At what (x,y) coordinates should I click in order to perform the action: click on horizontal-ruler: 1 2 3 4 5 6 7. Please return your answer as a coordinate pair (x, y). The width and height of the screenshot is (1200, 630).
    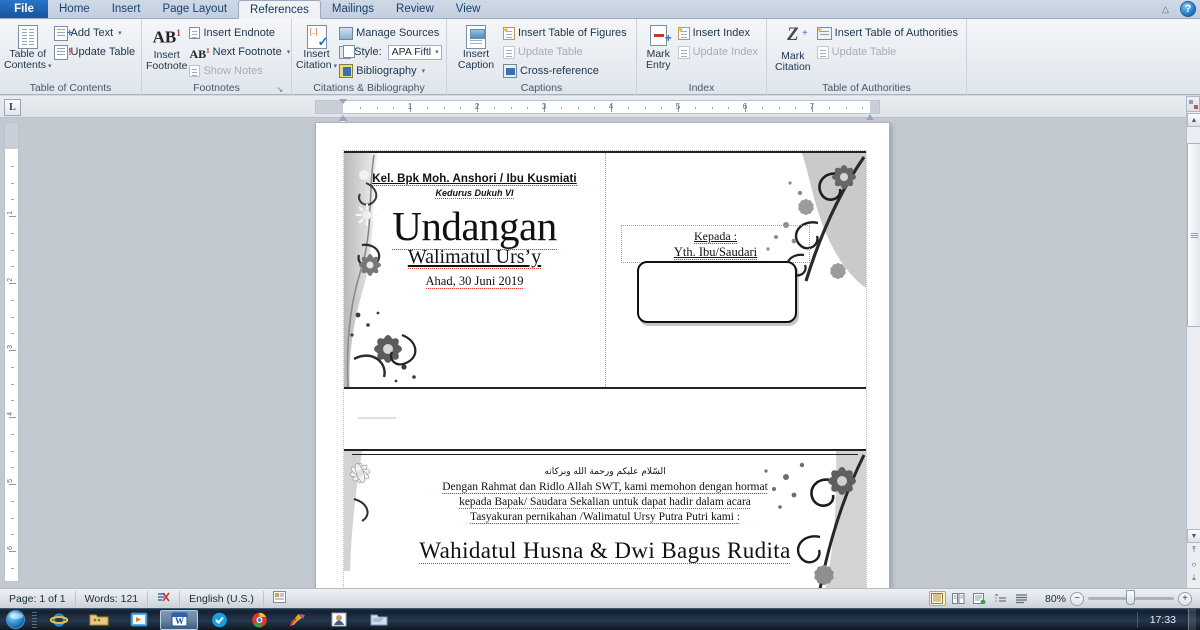
    Looking at the image, I should click on (597, 112).